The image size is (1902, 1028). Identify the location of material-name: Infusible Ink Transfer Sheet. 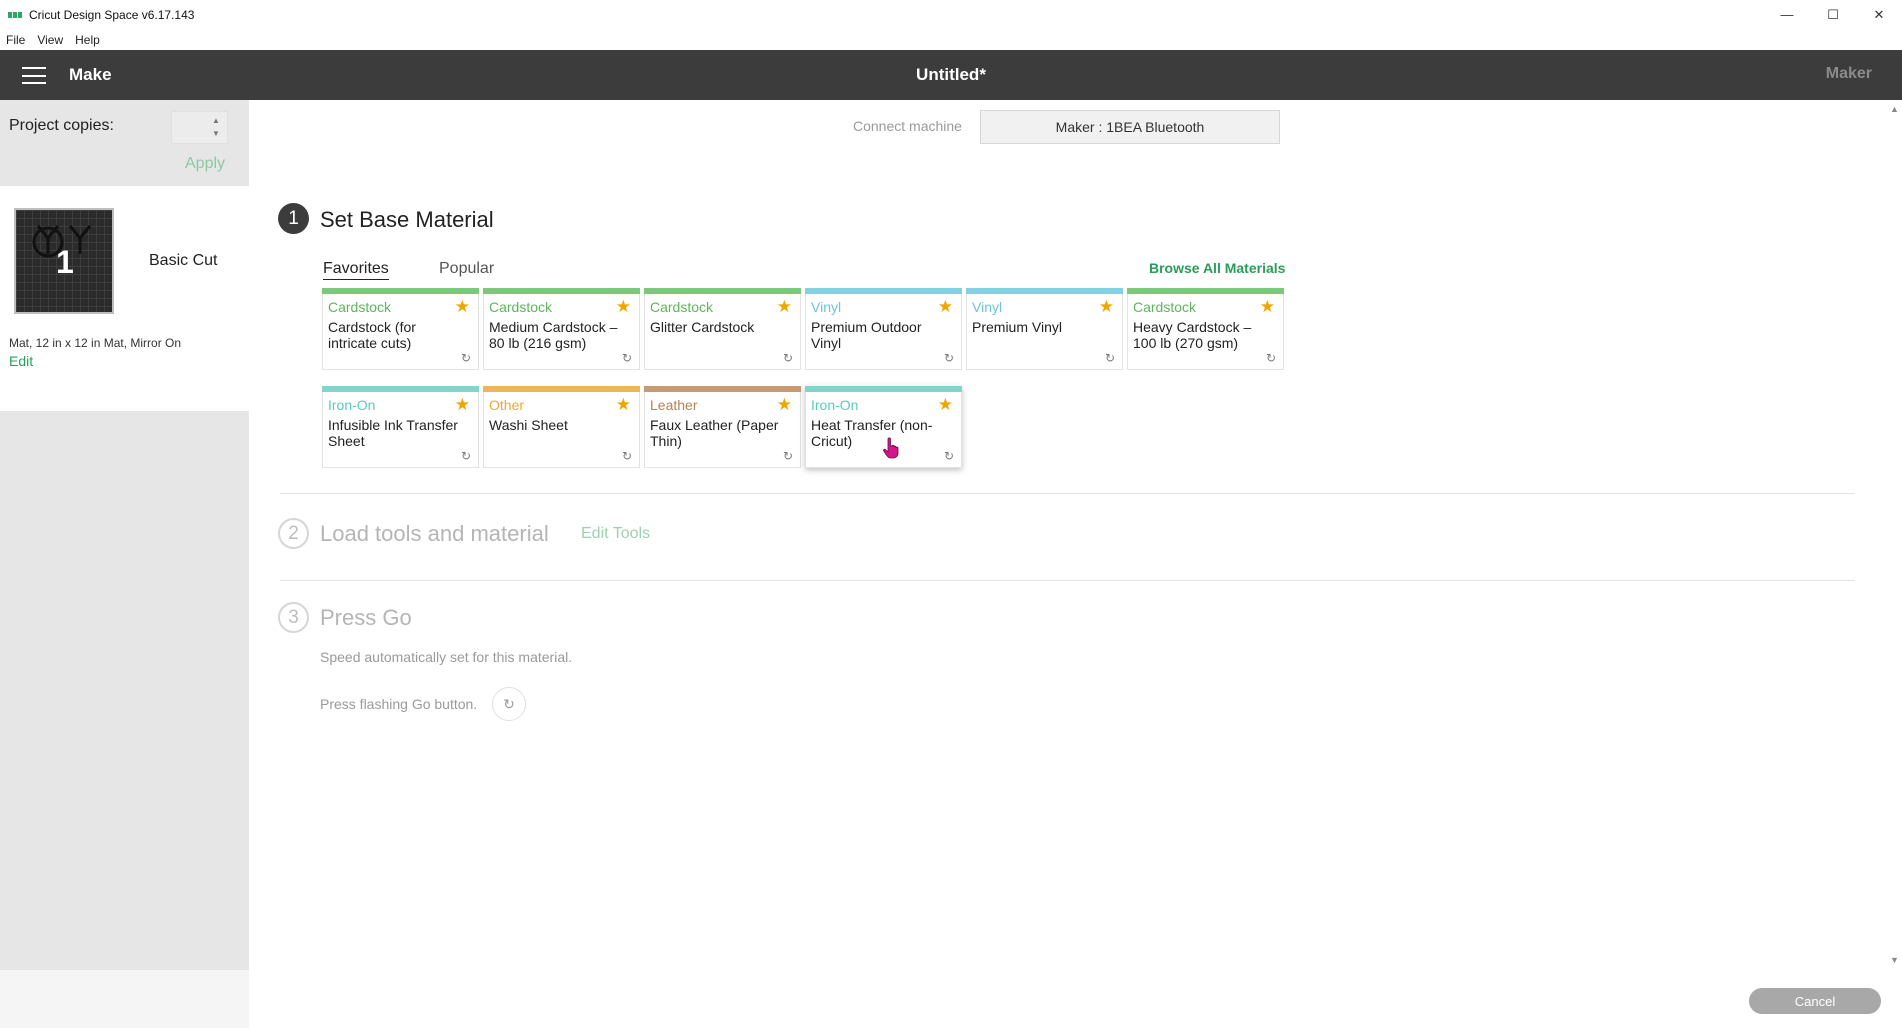
(393, 433).